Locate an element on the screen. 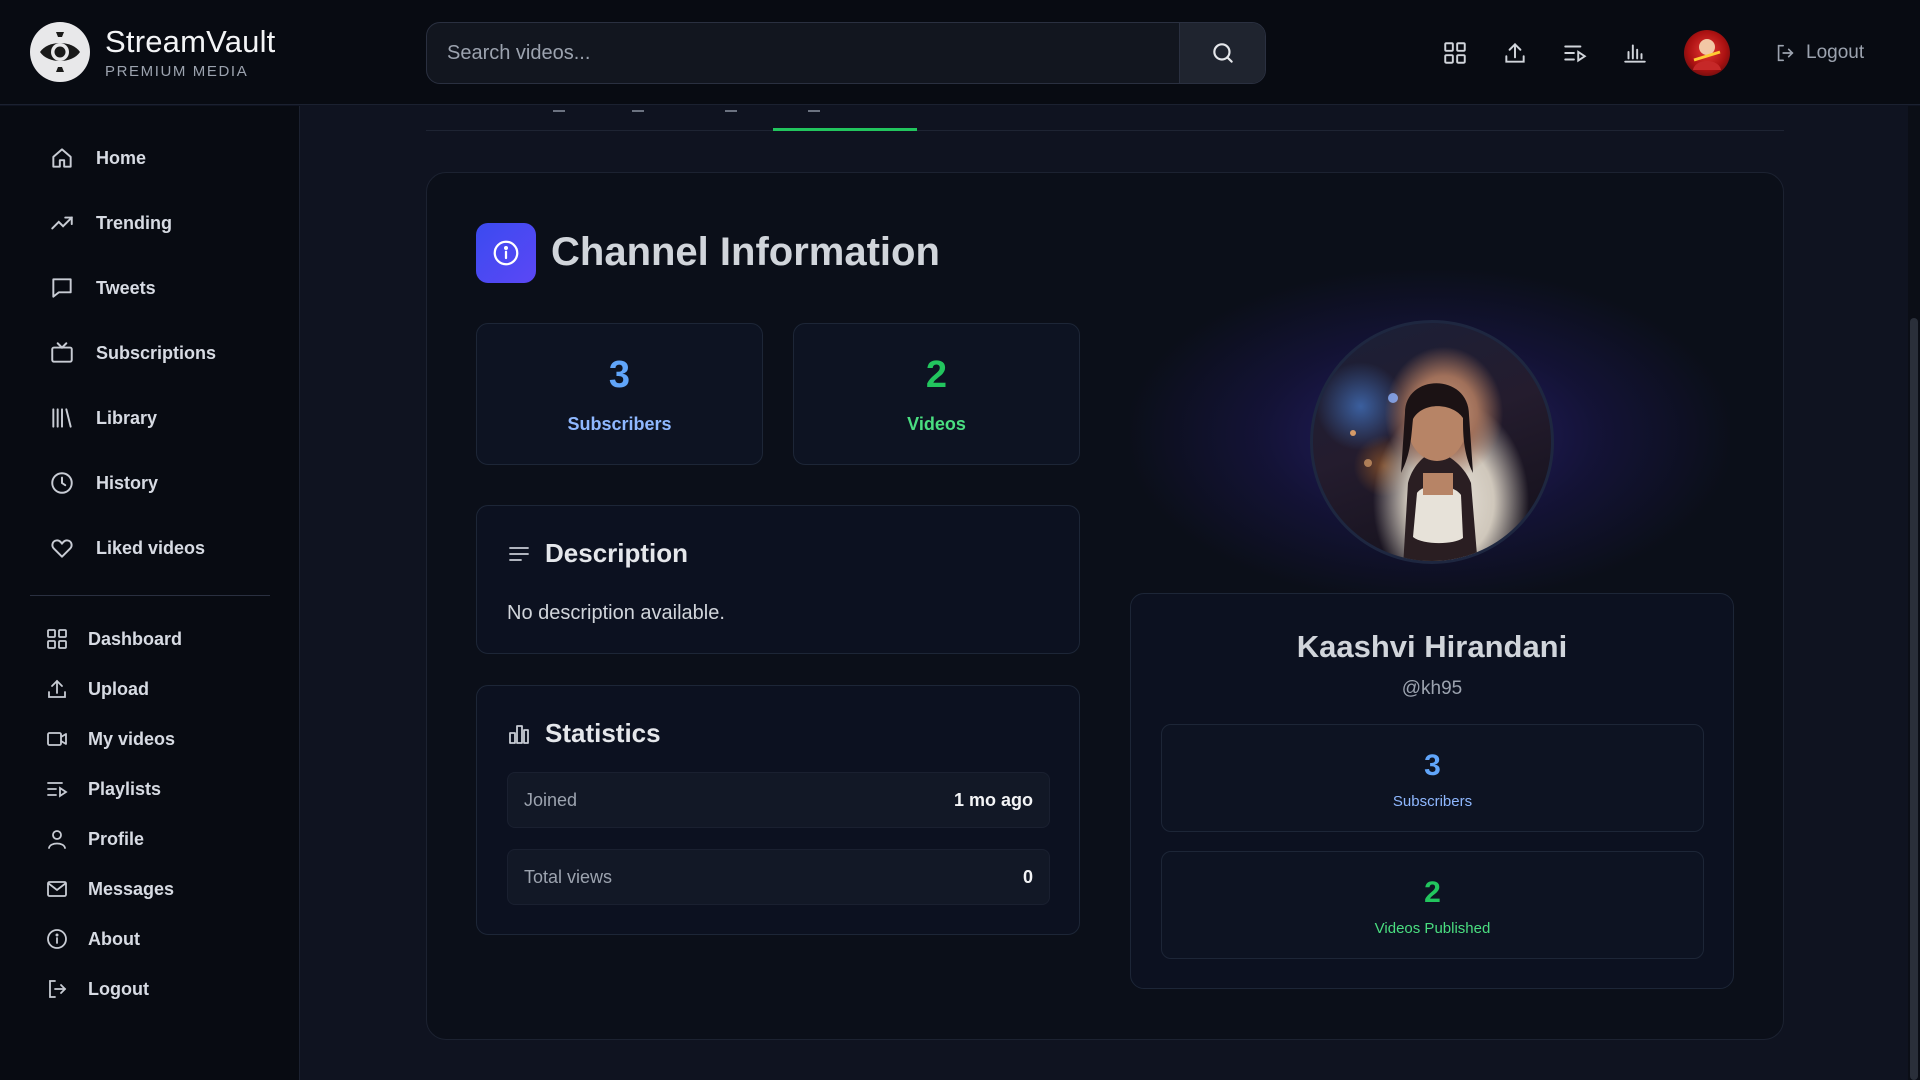 This screenshot has width=1920, height=1080. sidebar-item-library: Library is located at coordinates (102, 418).